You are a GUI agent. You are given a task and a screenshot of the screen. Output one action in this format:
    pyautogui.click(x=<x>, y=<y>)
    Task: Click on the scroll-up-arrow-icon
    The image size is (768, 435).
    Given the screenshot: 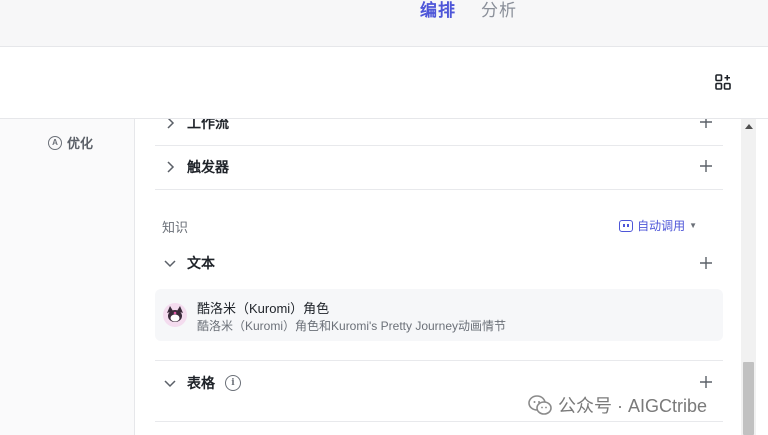 What is the action you would take?
    pyautogui.click(x=749, y=126)
    